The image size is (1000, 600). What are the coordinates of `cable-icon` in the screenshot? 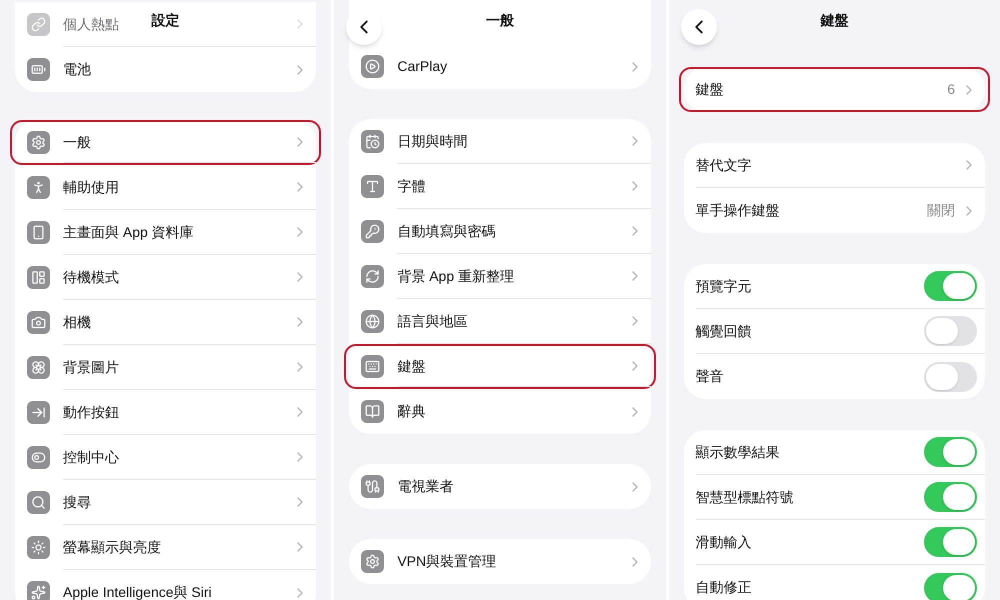 It's located at (372, 486).